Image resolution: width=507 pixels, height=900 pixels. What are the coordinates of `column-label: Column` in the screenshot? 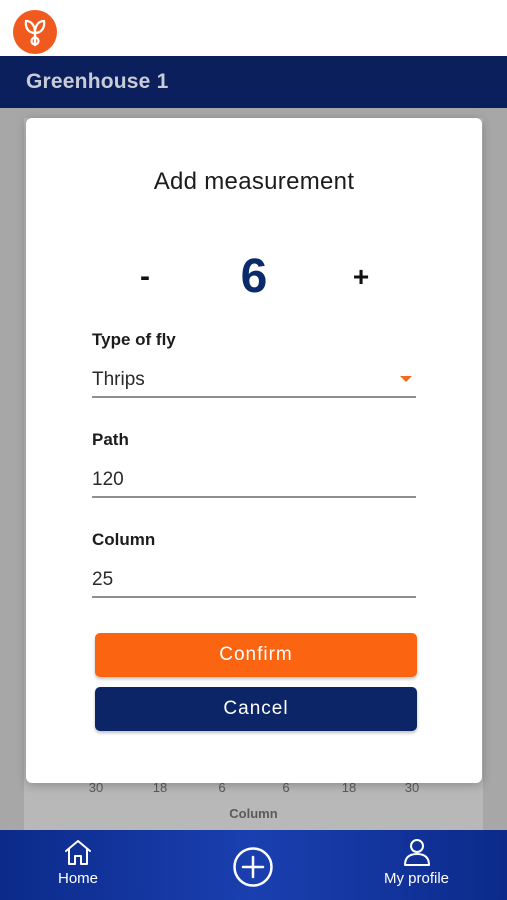 It's located at (124, 539).